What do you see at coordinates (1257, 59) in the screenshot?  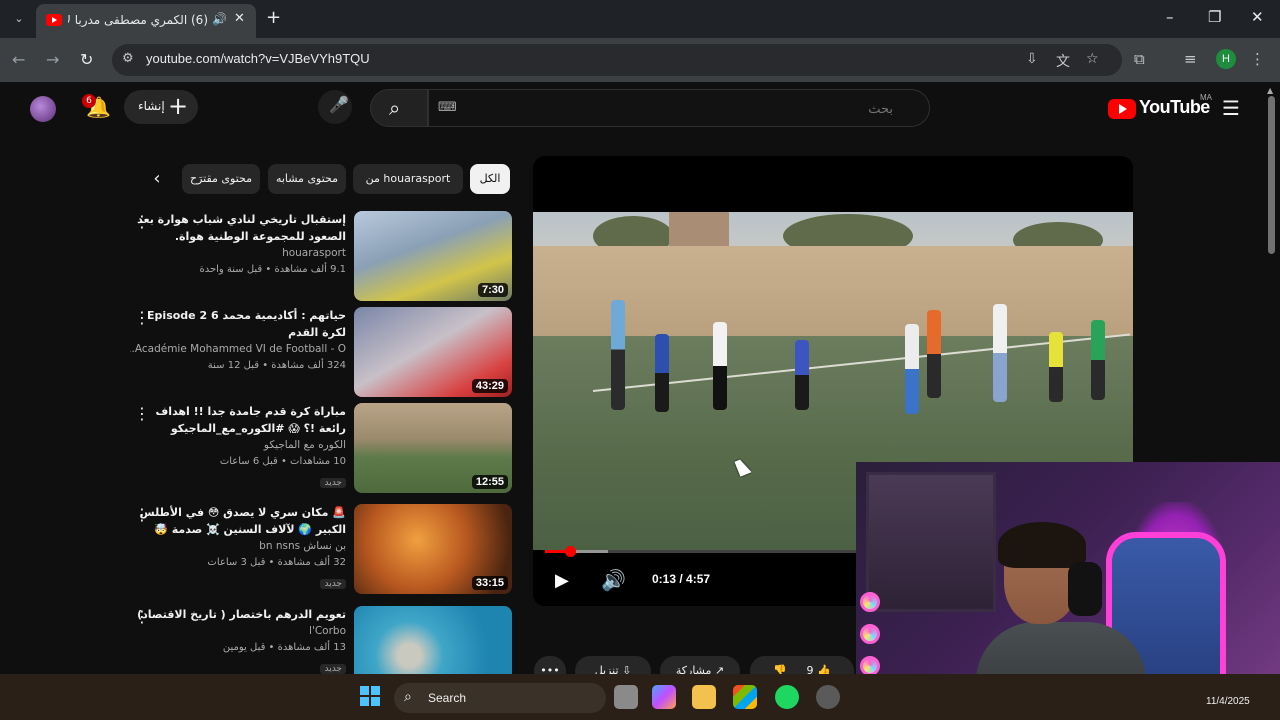 I see `browser-menu-icon: ⋮` at bounding box center [1257, 59].